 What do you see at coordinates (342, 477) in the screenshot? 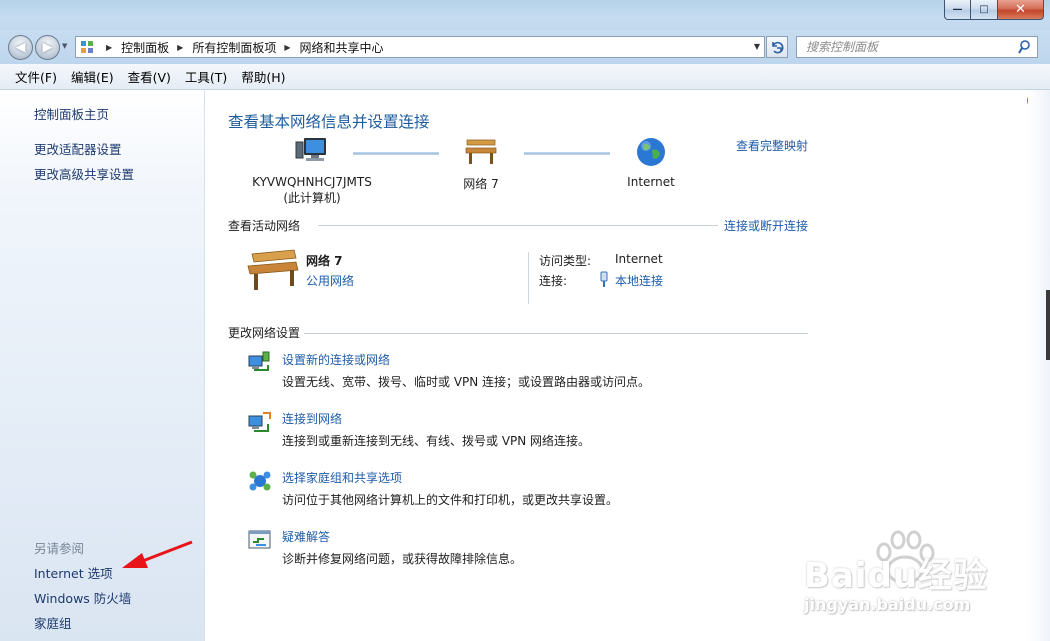
I see `homegroup-sharing-link: 选择家庭组和共享选项` at bounding box center [342, 477].